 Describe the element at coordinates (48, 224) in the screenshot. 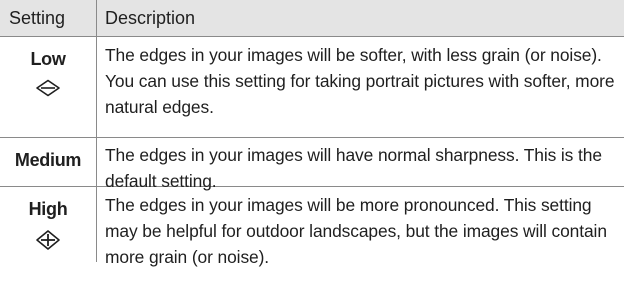

I see `table-row-high-setting: High` at that location.